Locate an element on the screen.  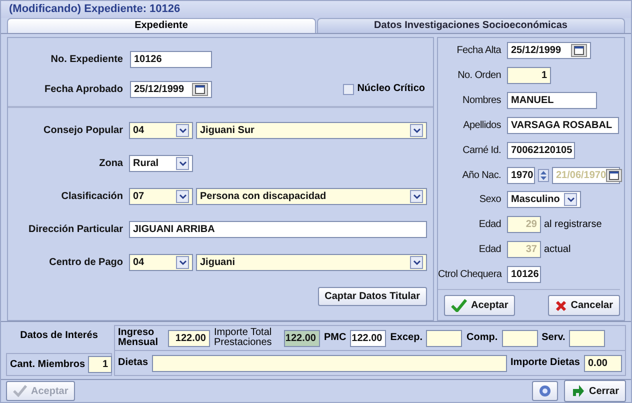
field-label: Apellidos is located at coordinates (482, 125).